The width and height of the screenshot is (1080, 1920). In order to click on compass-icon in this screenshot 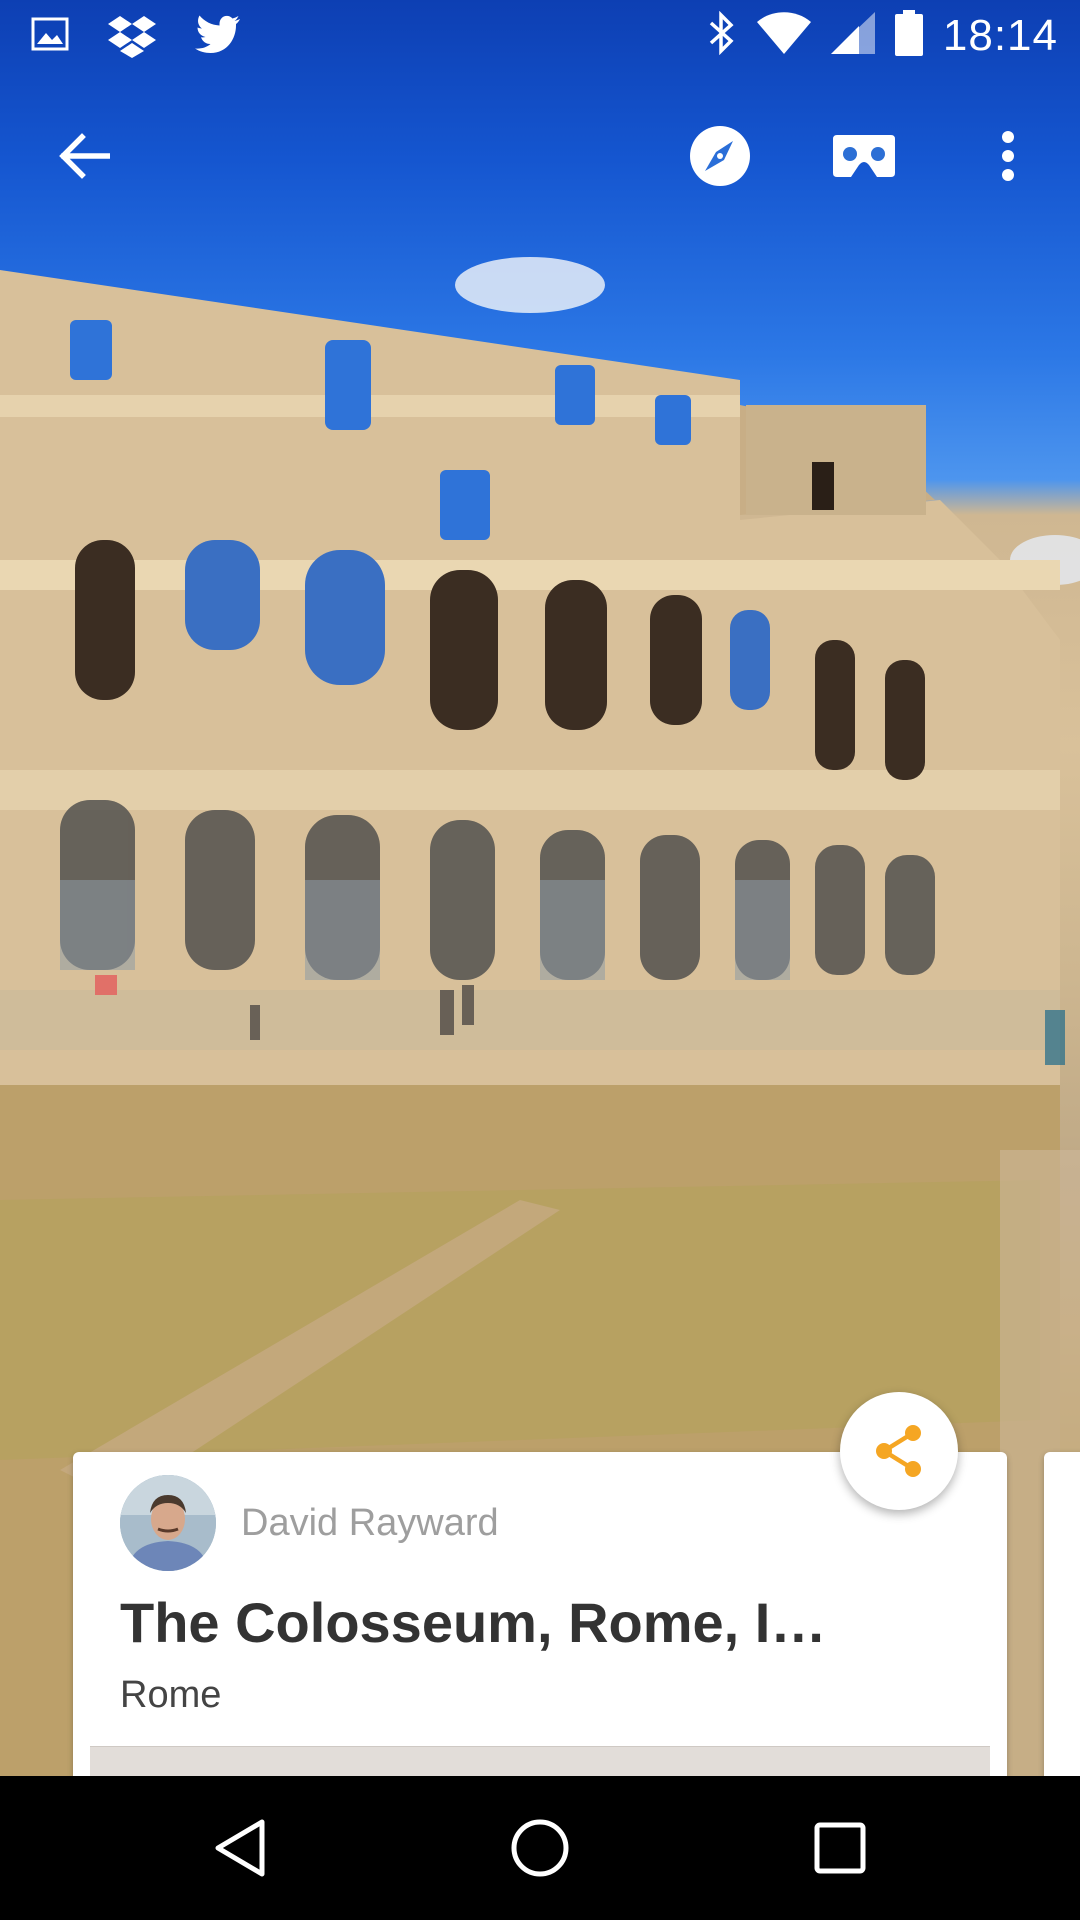, I will do `click(720, 156)`.